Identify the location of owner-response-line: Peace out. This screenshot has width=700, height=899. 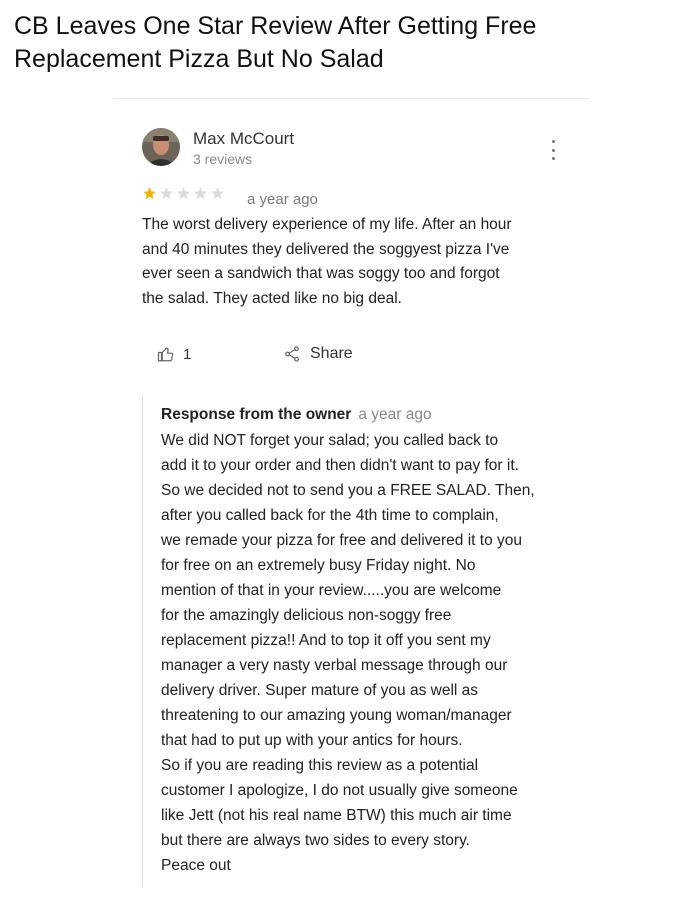
(196, 865).